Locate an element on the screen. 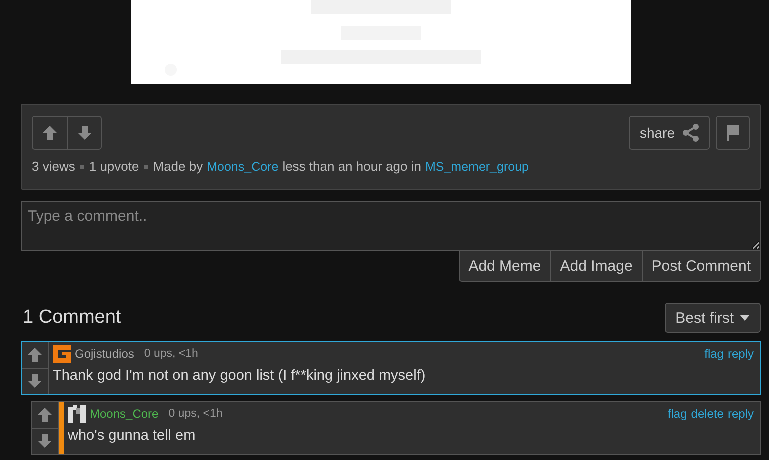 The height and width of the screenshot is (460, 769). stat-text: 3 views is located at coordinates (54, 166).